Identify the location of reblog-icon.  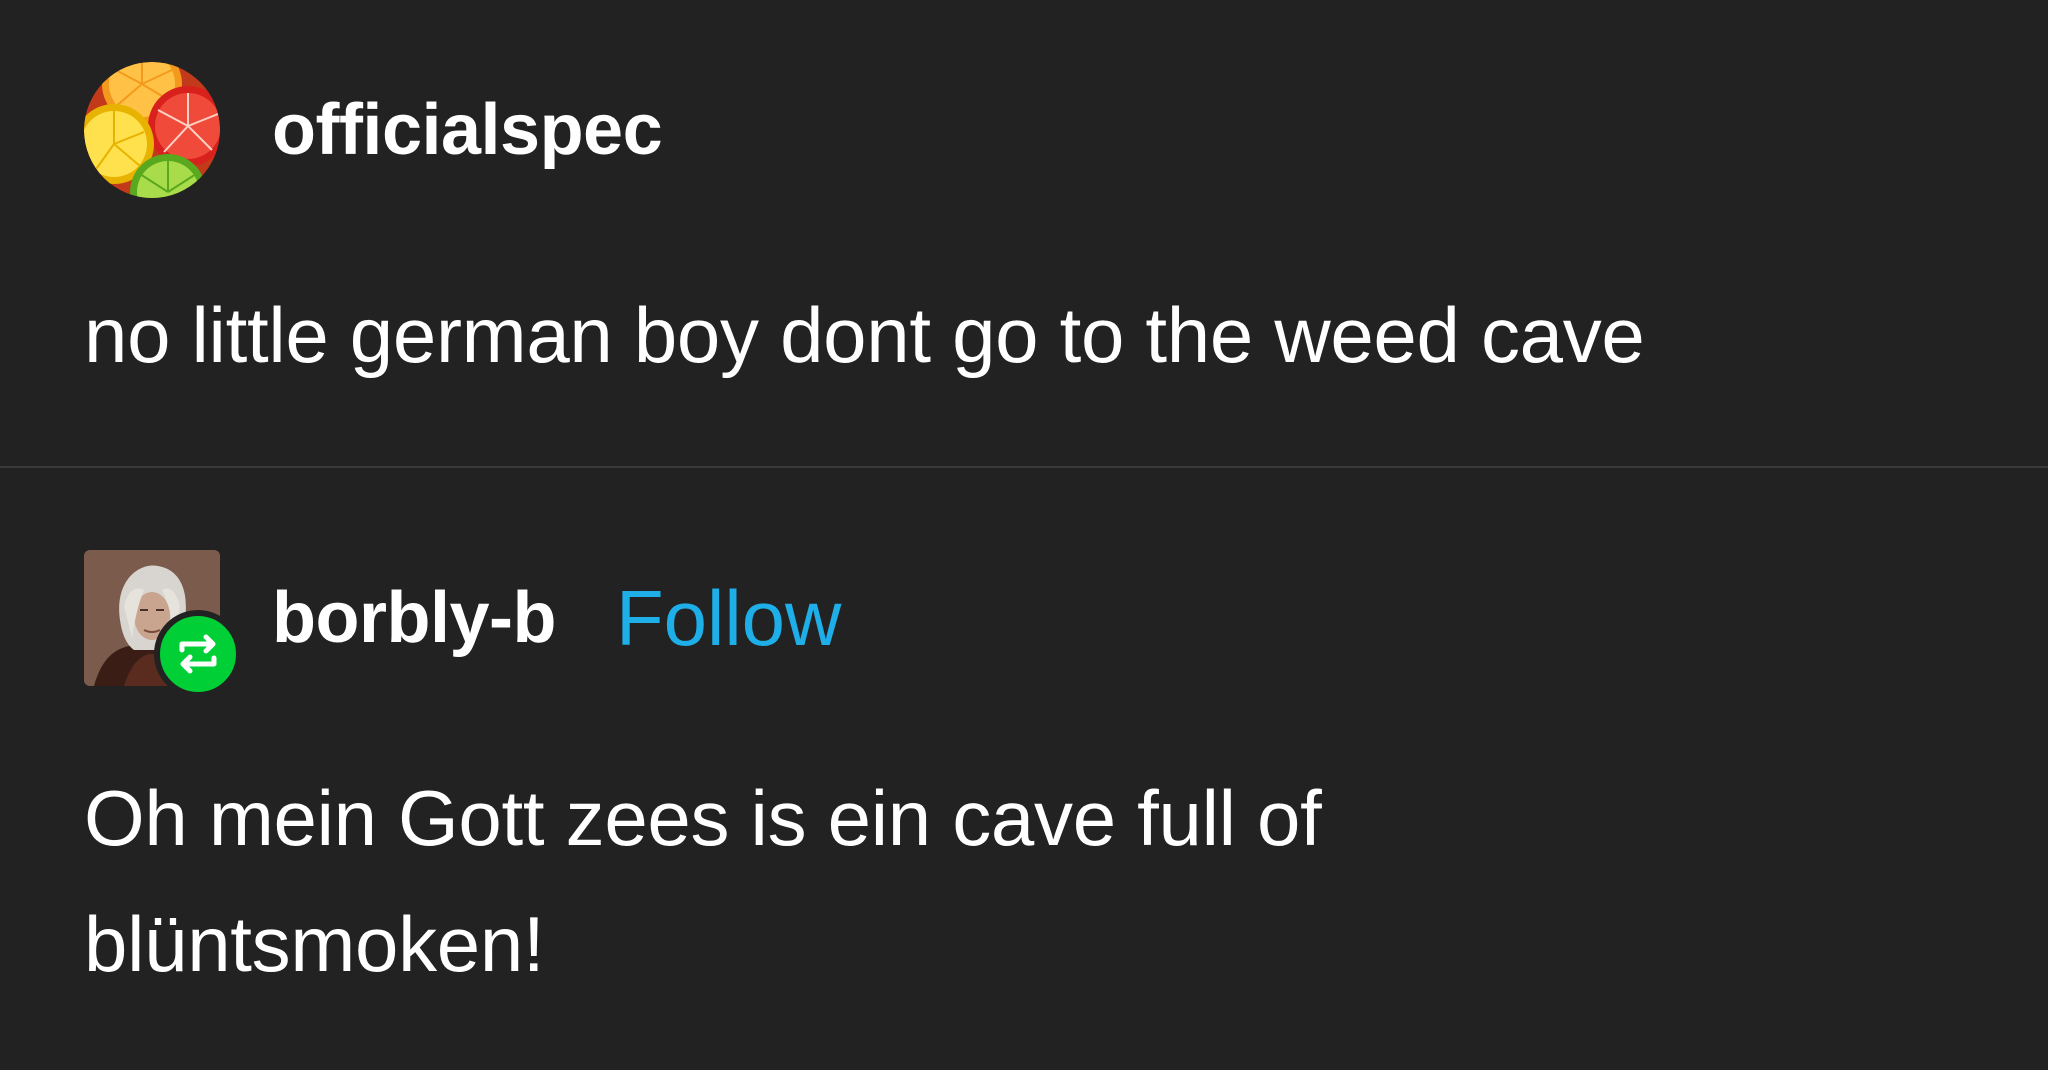
(198, 654).